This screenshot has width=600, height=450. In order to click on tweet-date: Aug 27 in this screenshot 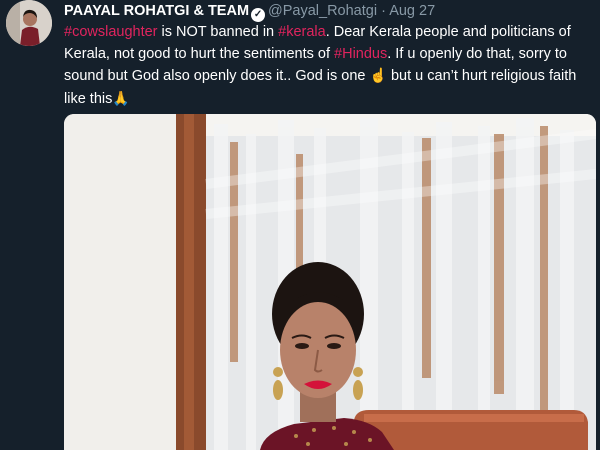, I will do `click(412, 11)`.